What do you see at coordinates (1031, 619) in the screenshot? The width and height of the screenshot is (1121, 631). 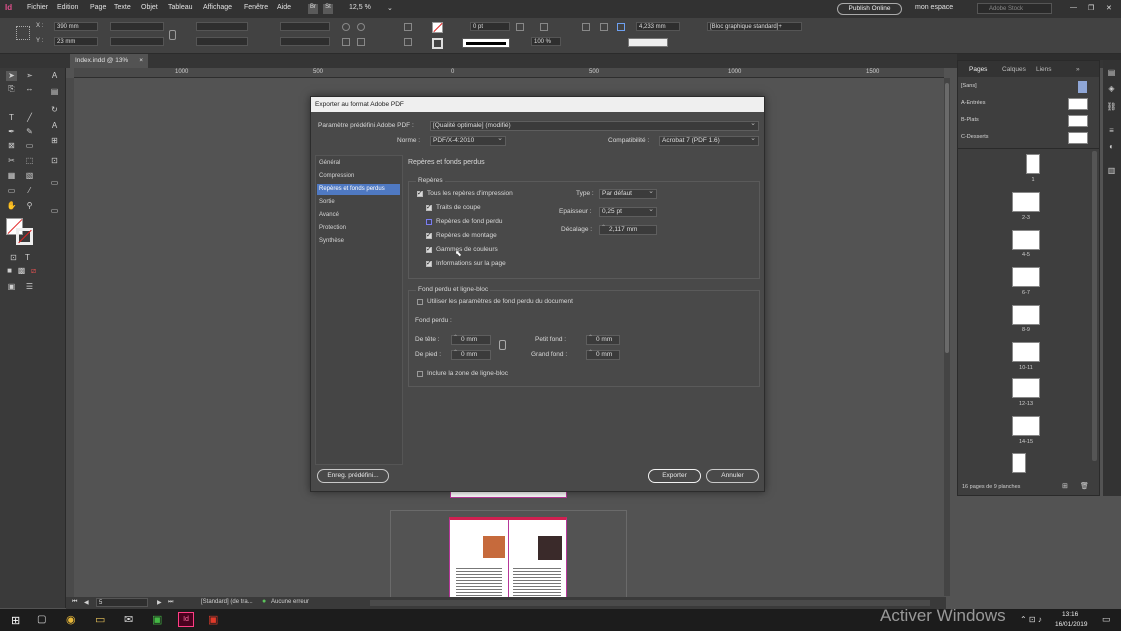 I see `tray-icons: ⌃ ⊡ ♪` at bounding box center [1031, 619].